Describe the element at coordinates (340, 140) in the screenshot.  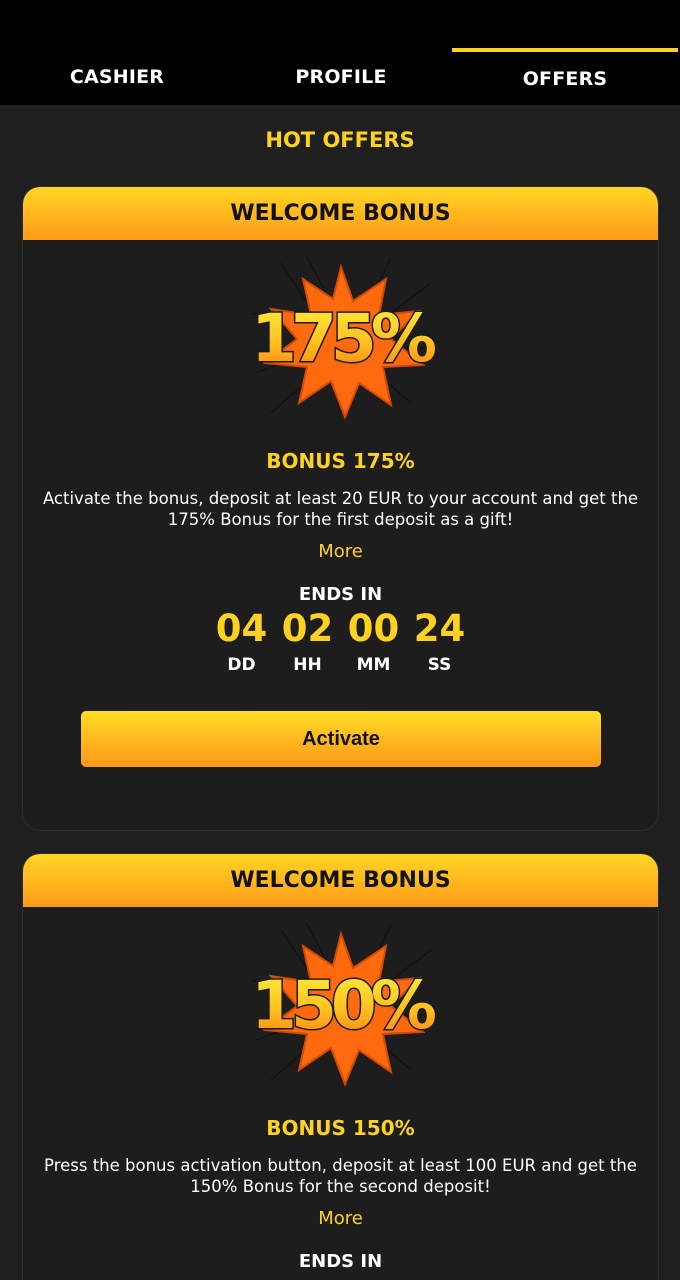
I see `section-title: HOT OFFERS` at that location.